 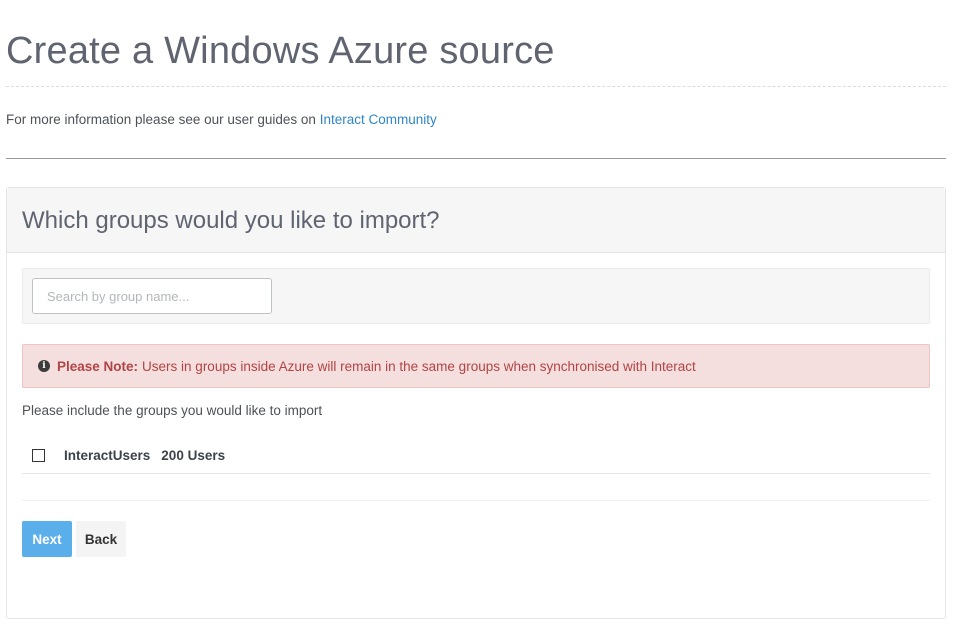 What do you see at coordinates (38, 455) in the screenshot?
I see `group-checkbox` at bounding box center [38, 455].